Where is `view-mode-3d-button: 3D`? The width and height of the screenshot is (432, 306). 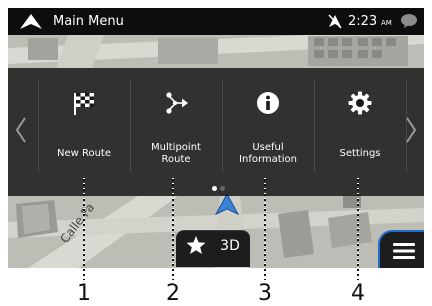 view-mode-3d-button: 3D is located at coordinates (230, 246).